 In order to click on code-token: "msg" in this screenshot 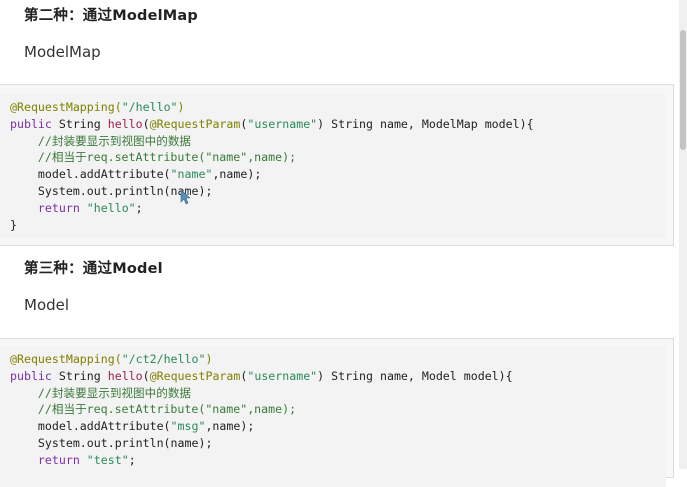, I will do `click(188, 426)`.